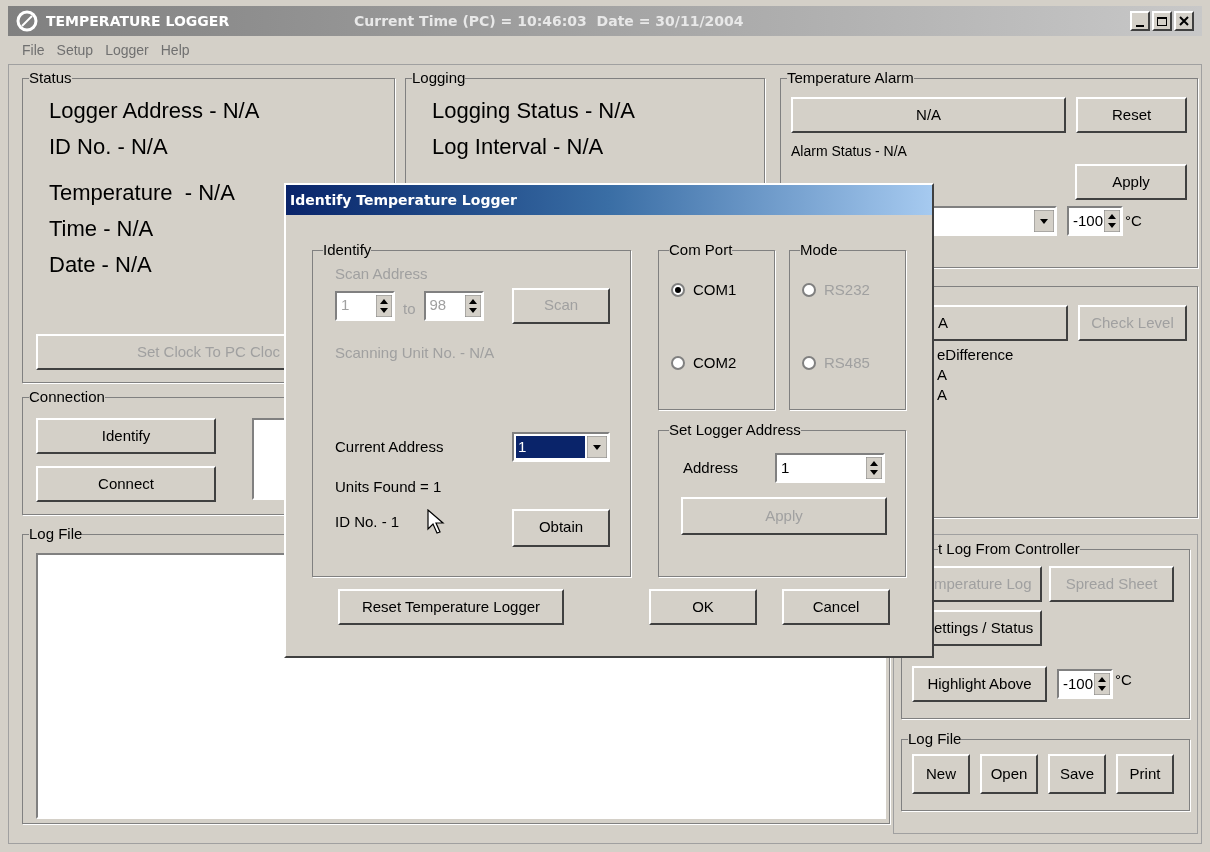 This screenshot has width=1210, height=852. Describe the element at coordinates (439, 78) in the screenshot. I see `group-title: Logging` at that location.